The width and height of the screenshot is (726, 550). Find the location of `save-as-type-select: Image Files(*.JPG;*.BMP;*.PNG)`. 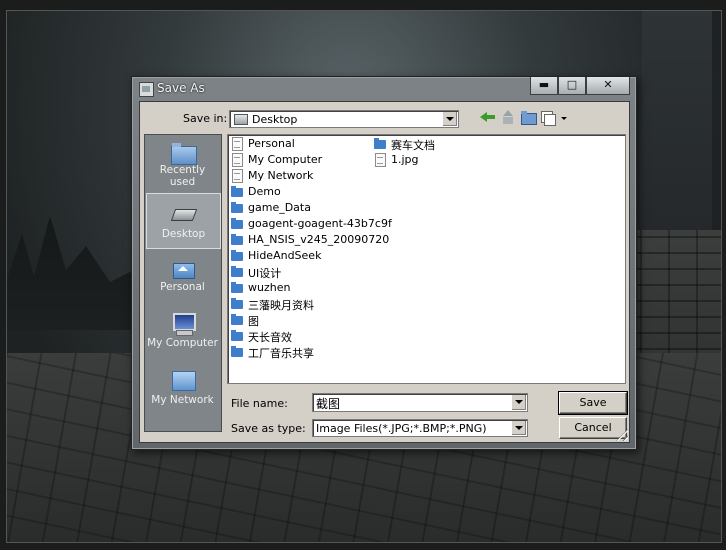

save-as-type-select: Image Files(*.JPG;*.BMP;*.PNG) is located at coordinates (420, 428).